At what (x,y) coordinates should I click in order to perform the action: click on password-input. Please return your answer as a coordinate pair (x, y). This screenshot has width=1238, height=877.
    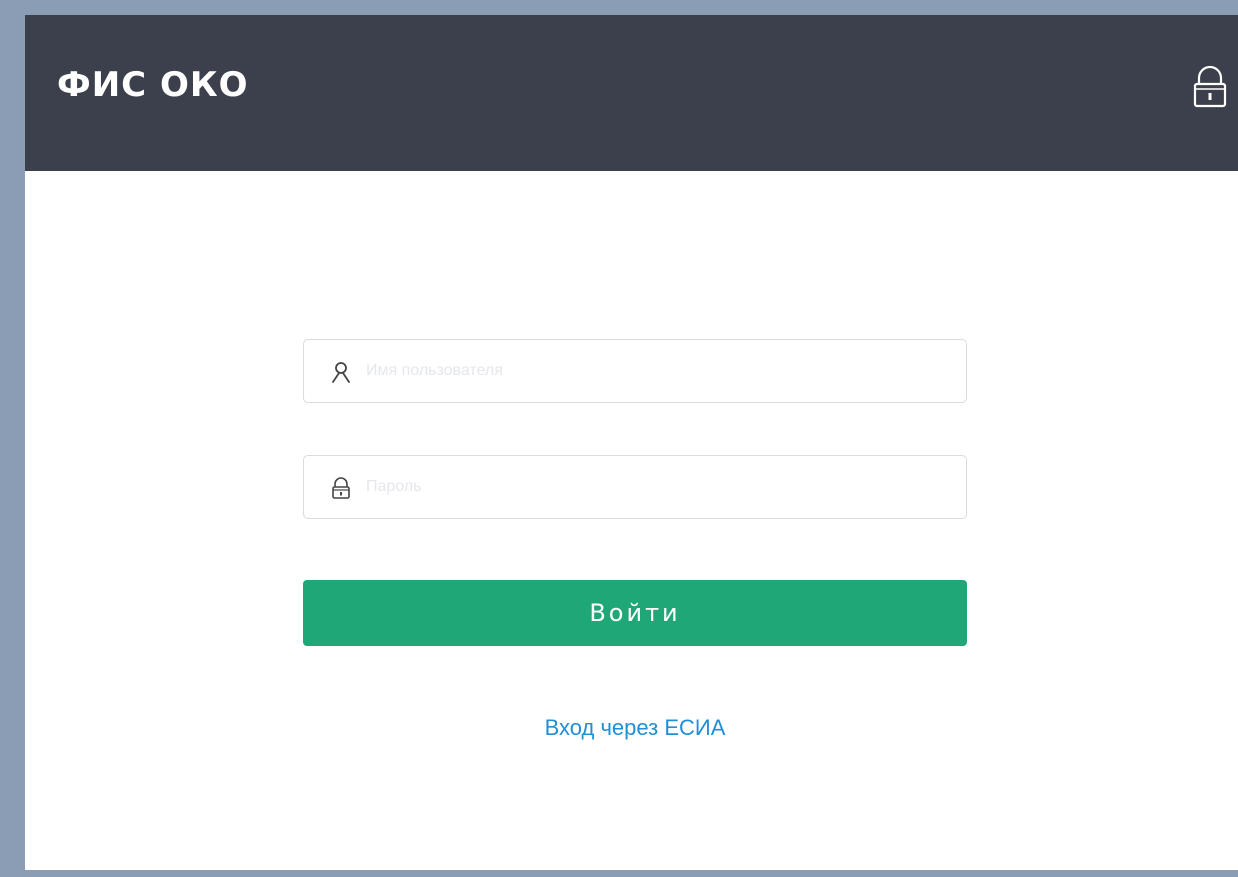
    Looking at the image, I should click on (656, 487).